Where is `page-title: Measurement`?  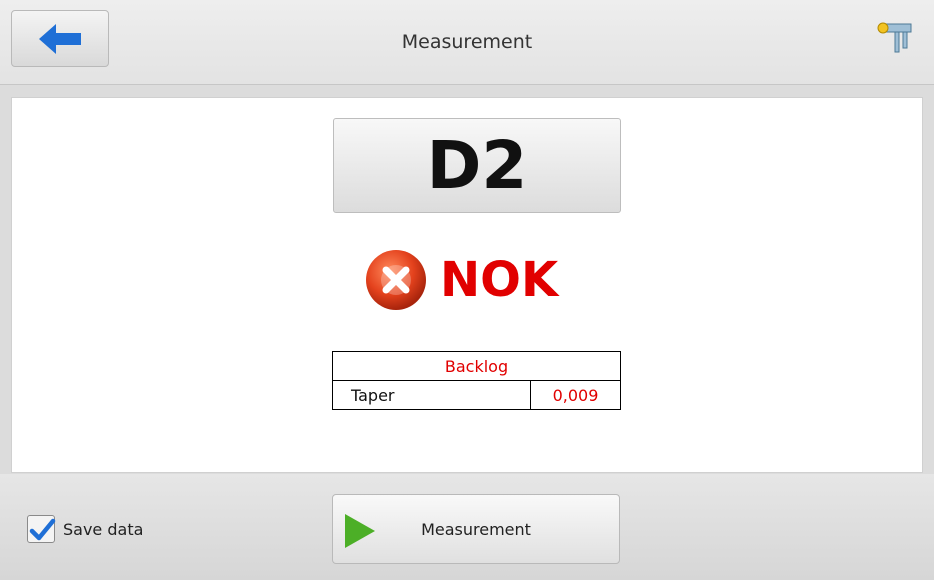 page-title: Measurement is located at coordinates (467, 42).